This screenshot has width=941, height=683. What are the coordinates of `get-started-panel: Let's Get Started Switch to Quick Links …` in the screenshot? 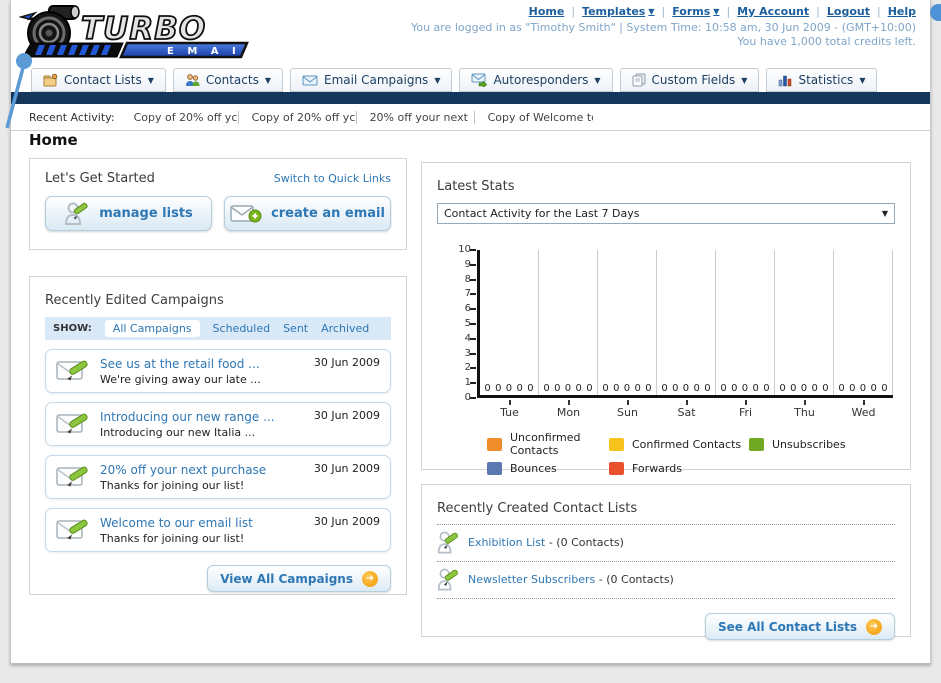 It's located at (218, 204).